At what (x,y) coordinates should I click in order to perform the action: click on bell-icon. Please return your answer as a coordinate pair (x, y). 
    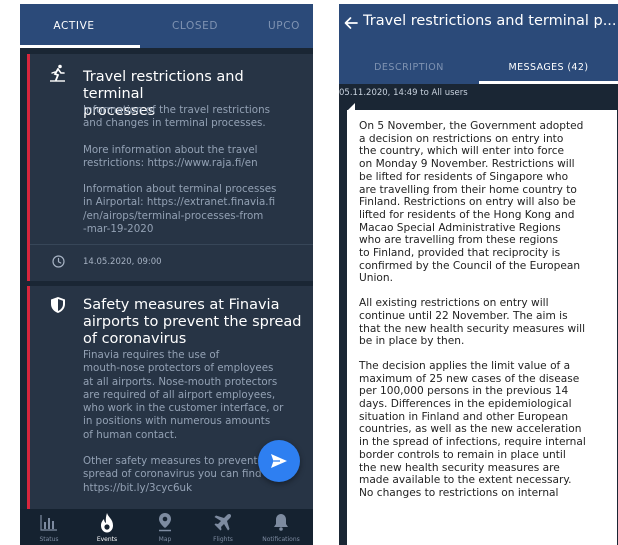
    Looking at the image, I should click on (281, 522).